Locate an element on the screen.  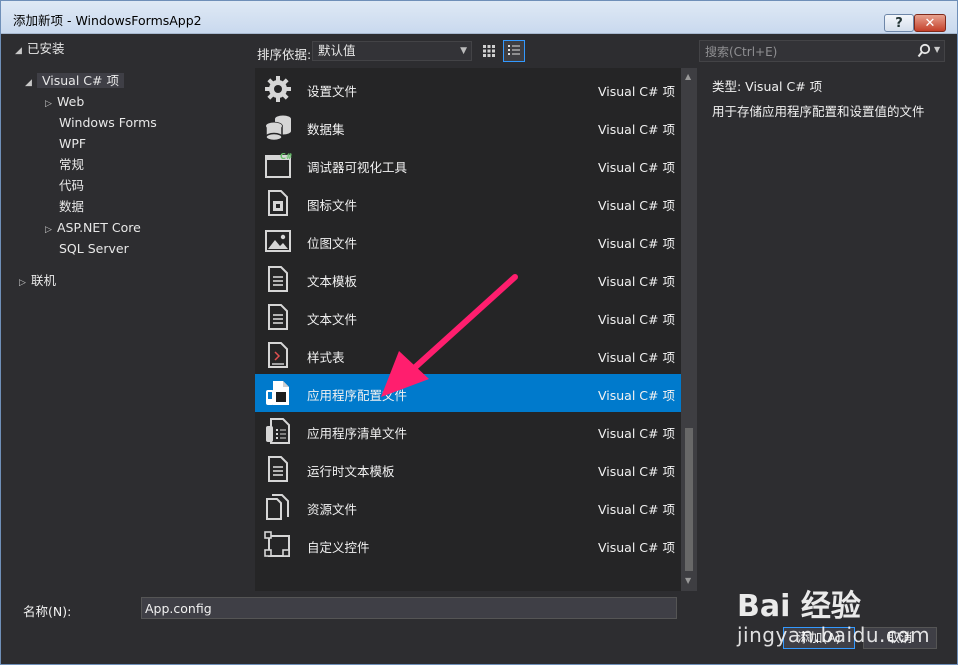
watermark-url: jingyan.baidu.com is located at coordinates (834, 635).